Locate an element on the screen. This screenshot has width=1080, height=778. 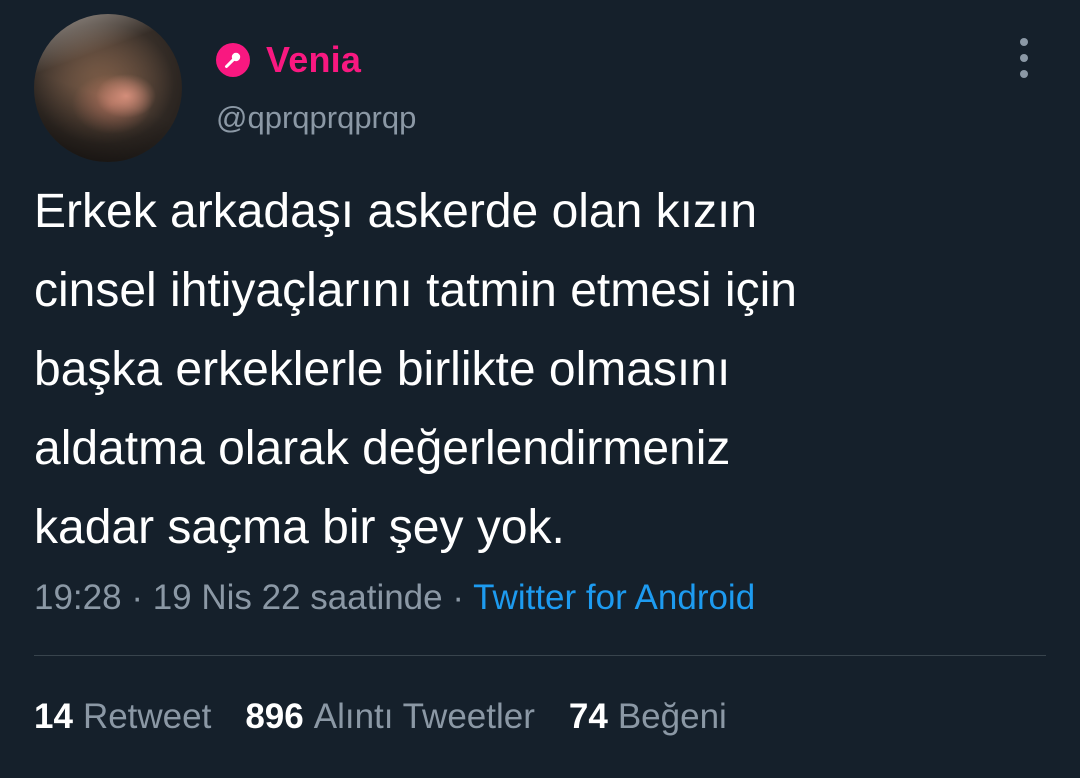
retweets-label: Retweet is located at coordinates (147, 716).